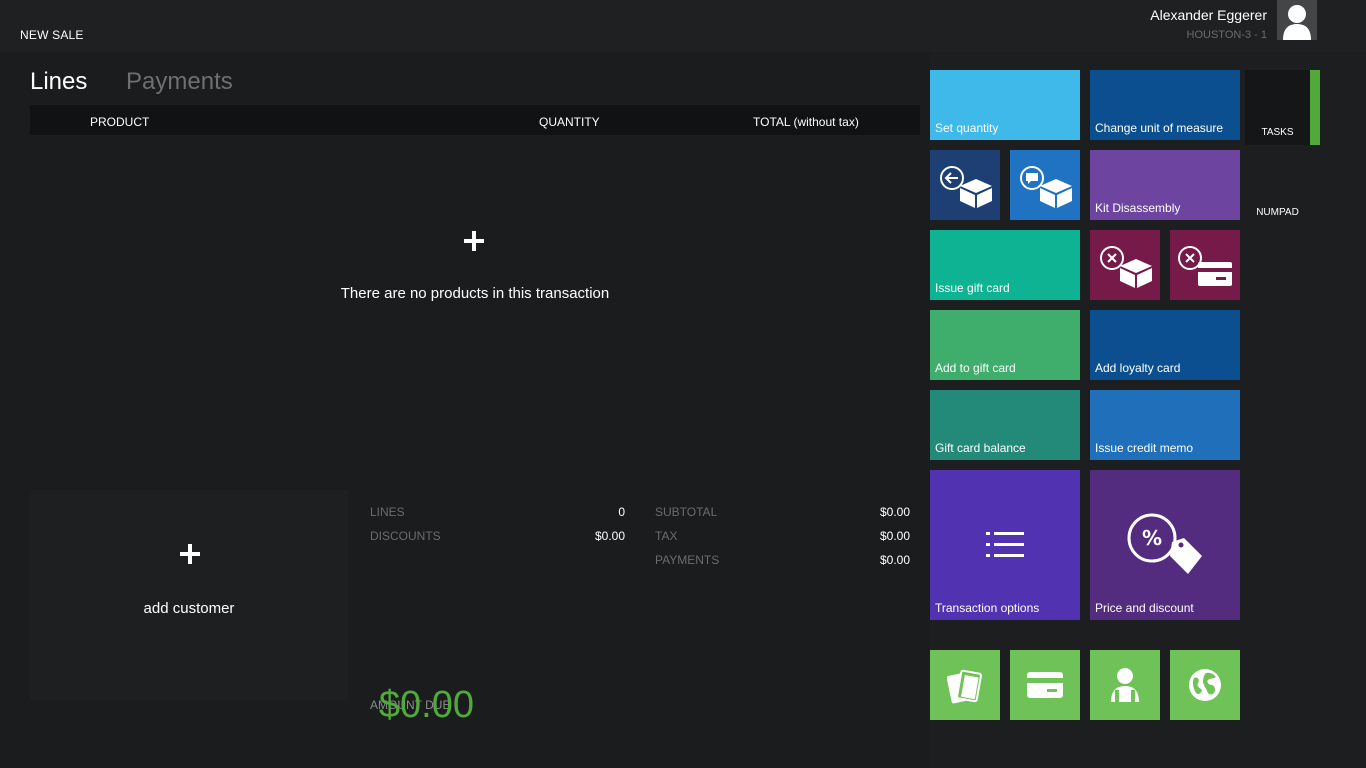 The image size is (1366, 768). Describe the element at coordinates (1005, 265) in the screenshot. I see `issue-gift-card-tile: Issue gift card` at that location.